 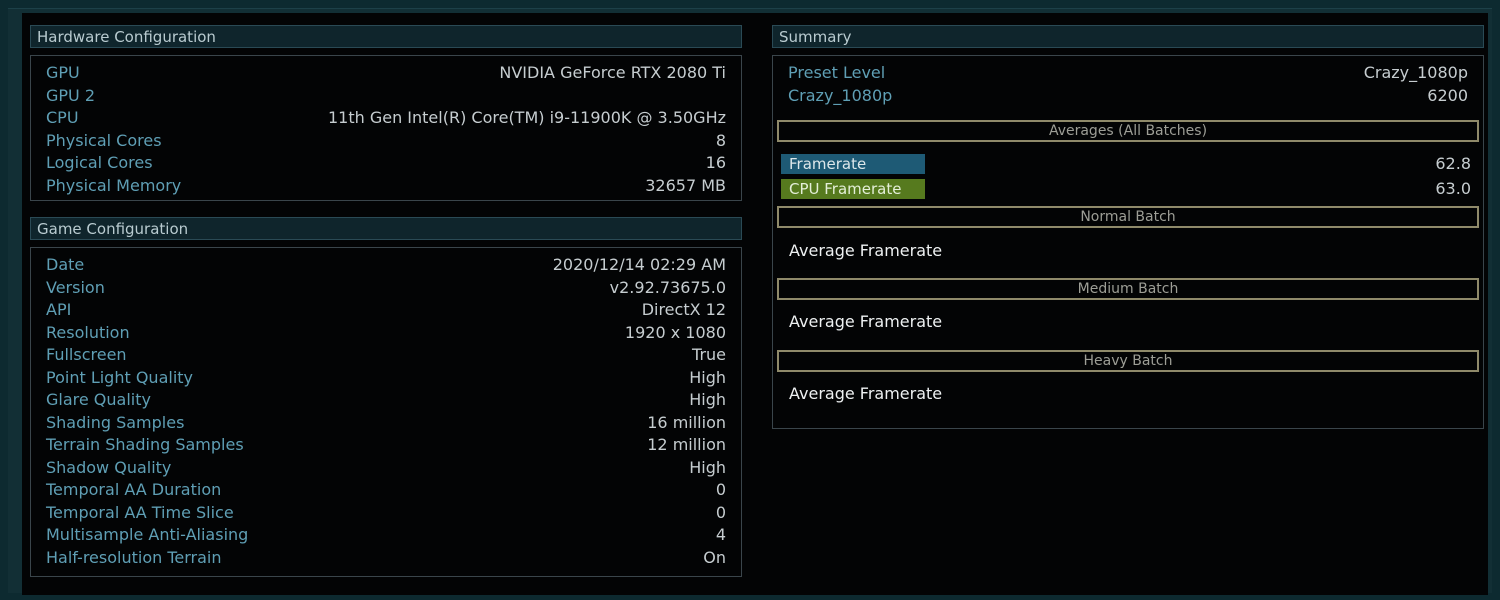 I want to click on game-row: Shading Samples 16 million, so click(x=386, y=423).